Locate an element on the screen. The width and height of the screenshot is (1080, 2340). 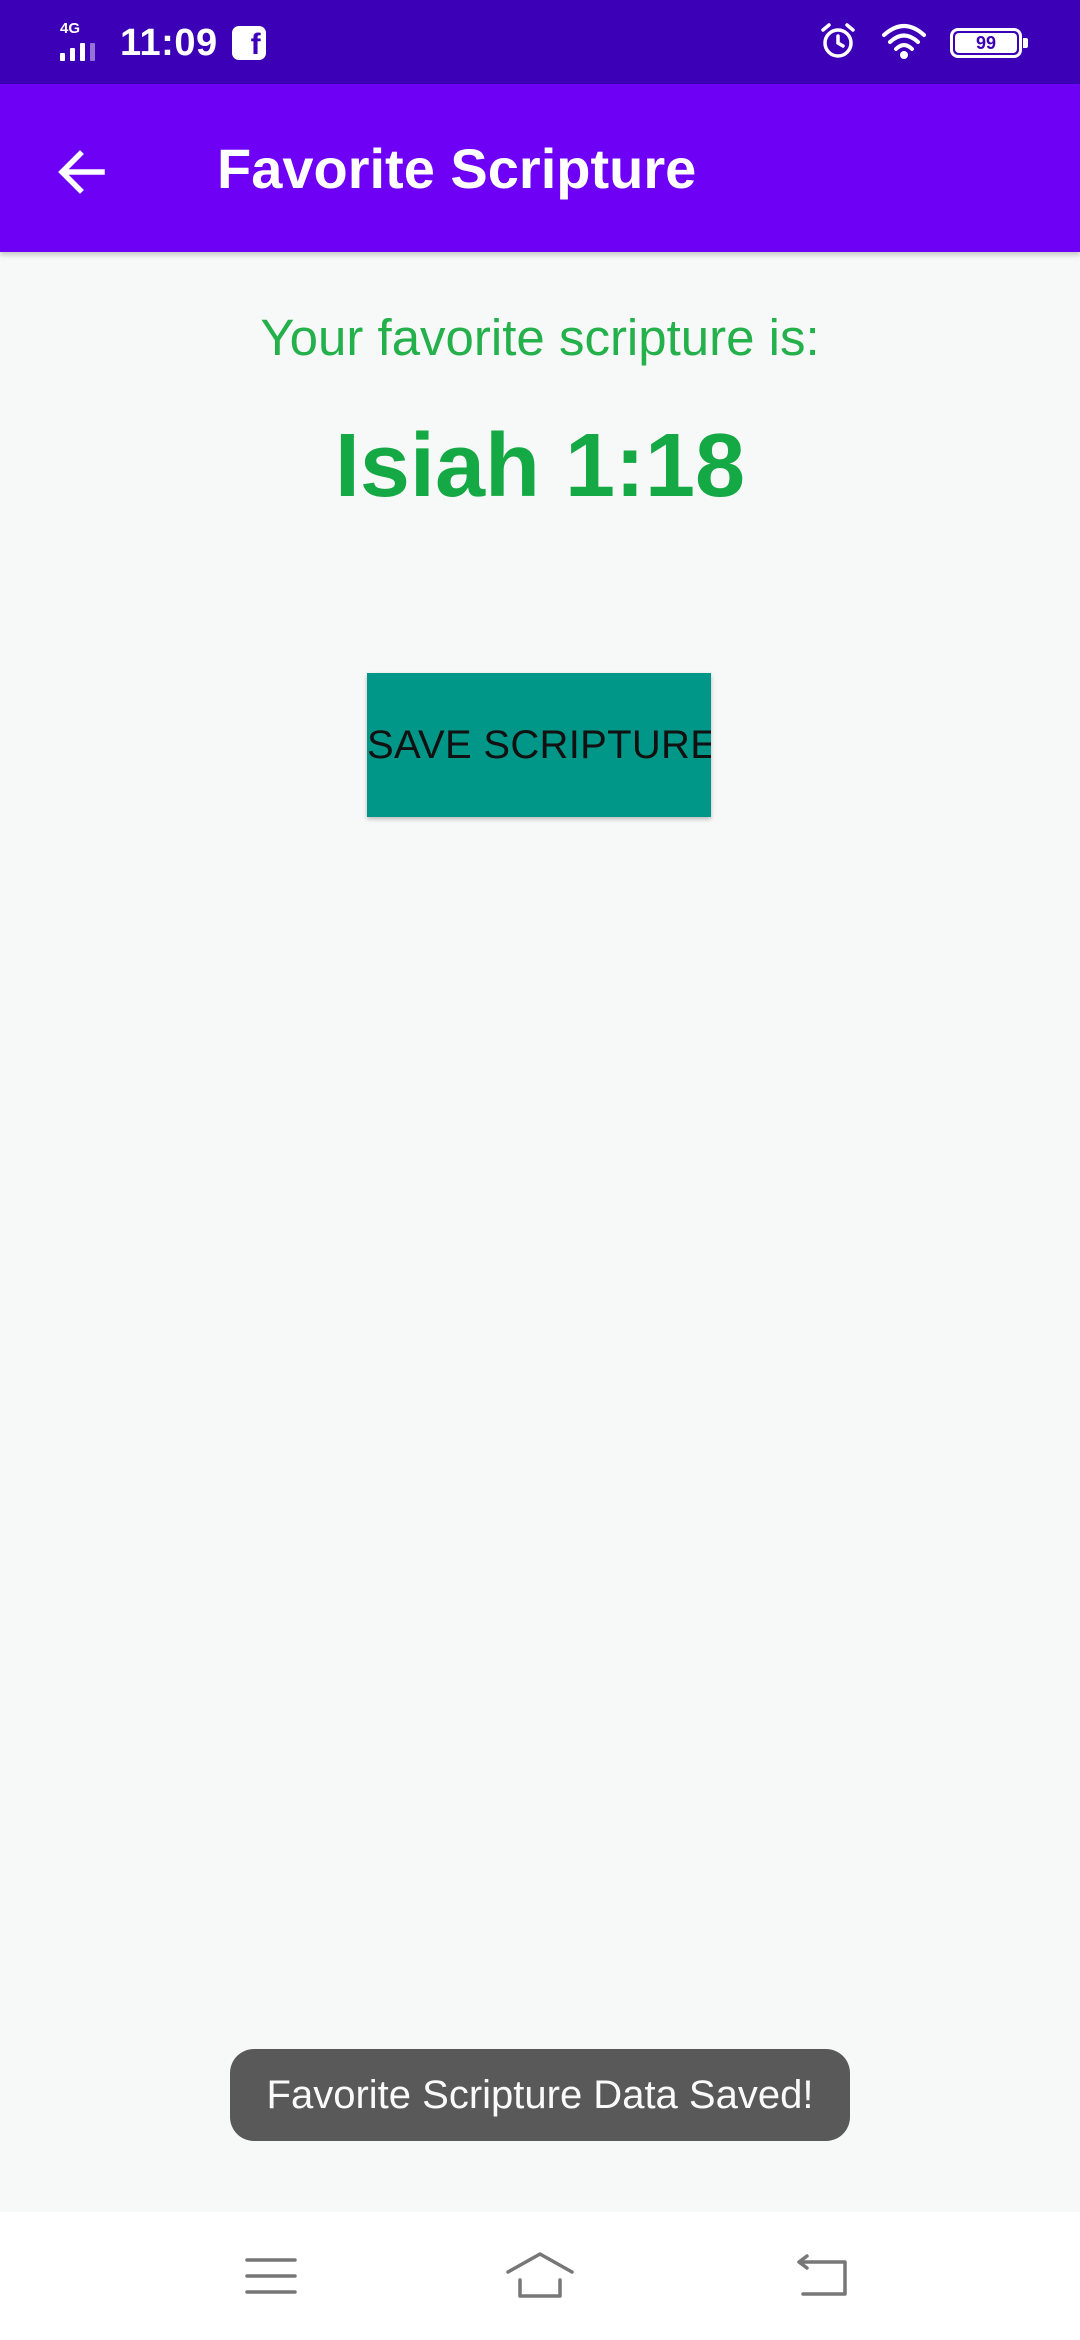
battery-icon: 99 is located at coordinates (989, 43).